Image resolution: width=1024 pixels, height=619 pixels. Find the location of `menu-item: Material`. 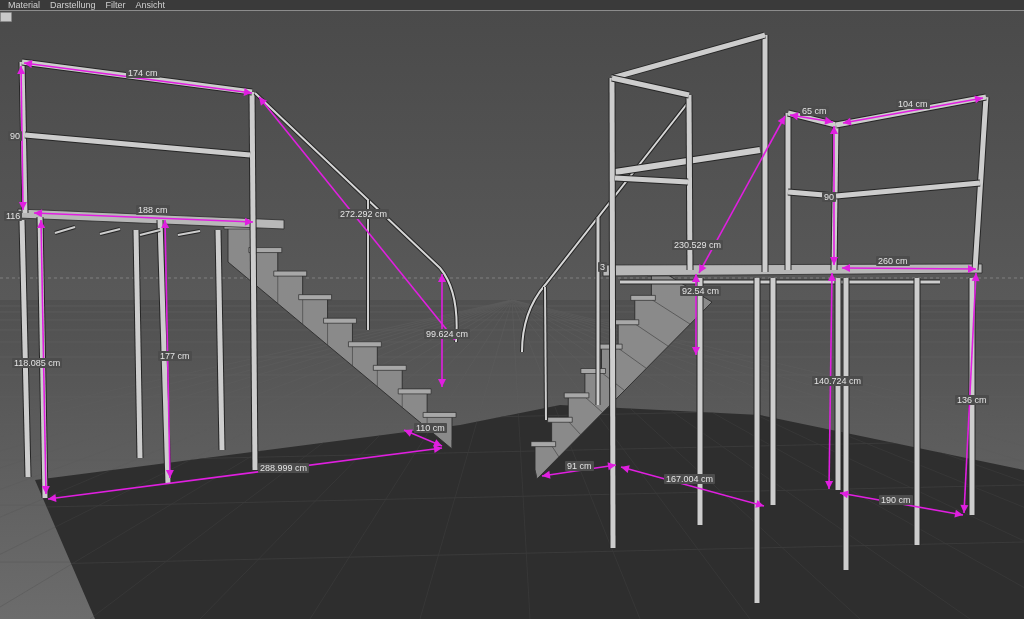

menu-item: Material is located at coordinates (24, 5).